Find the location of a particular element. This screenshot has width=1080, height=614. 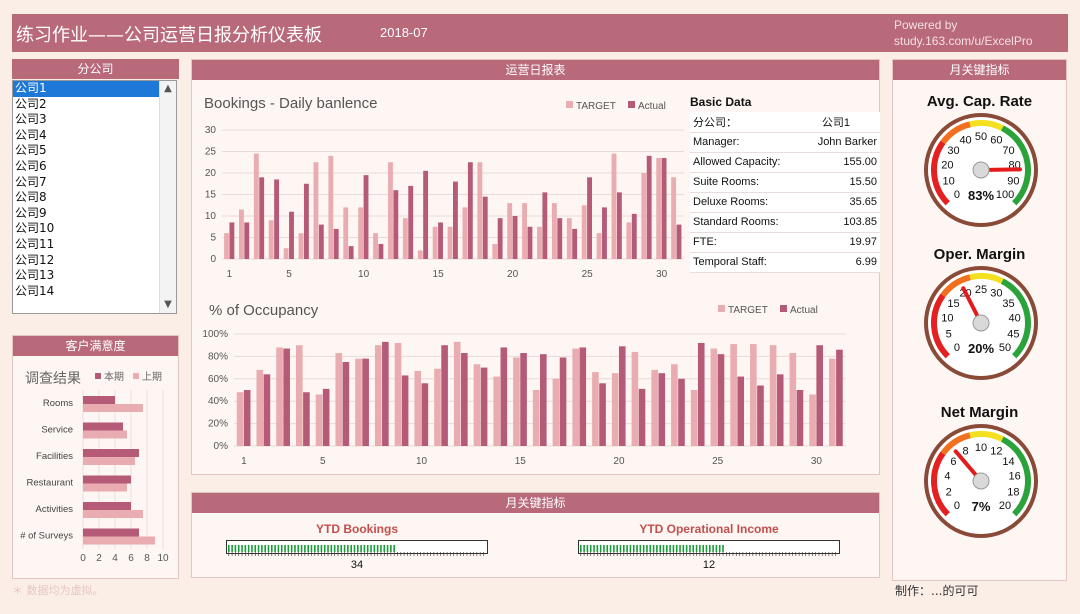

gauge-tick-label: 25 is located at coordinates (981, 290).